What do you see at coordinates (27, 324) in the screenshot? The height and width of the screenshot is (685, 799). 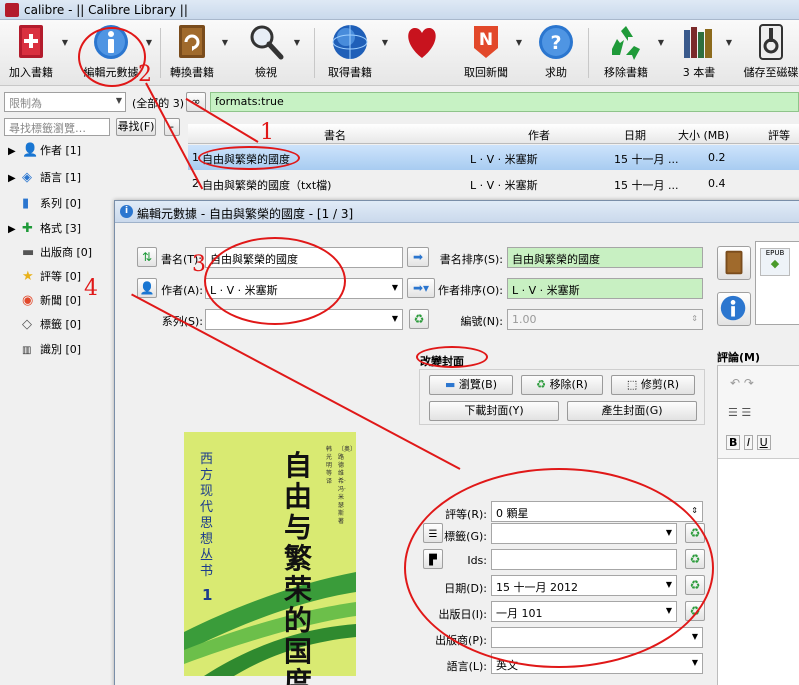 I see `tag-icon: ◇` at bounding box center [27, 324].